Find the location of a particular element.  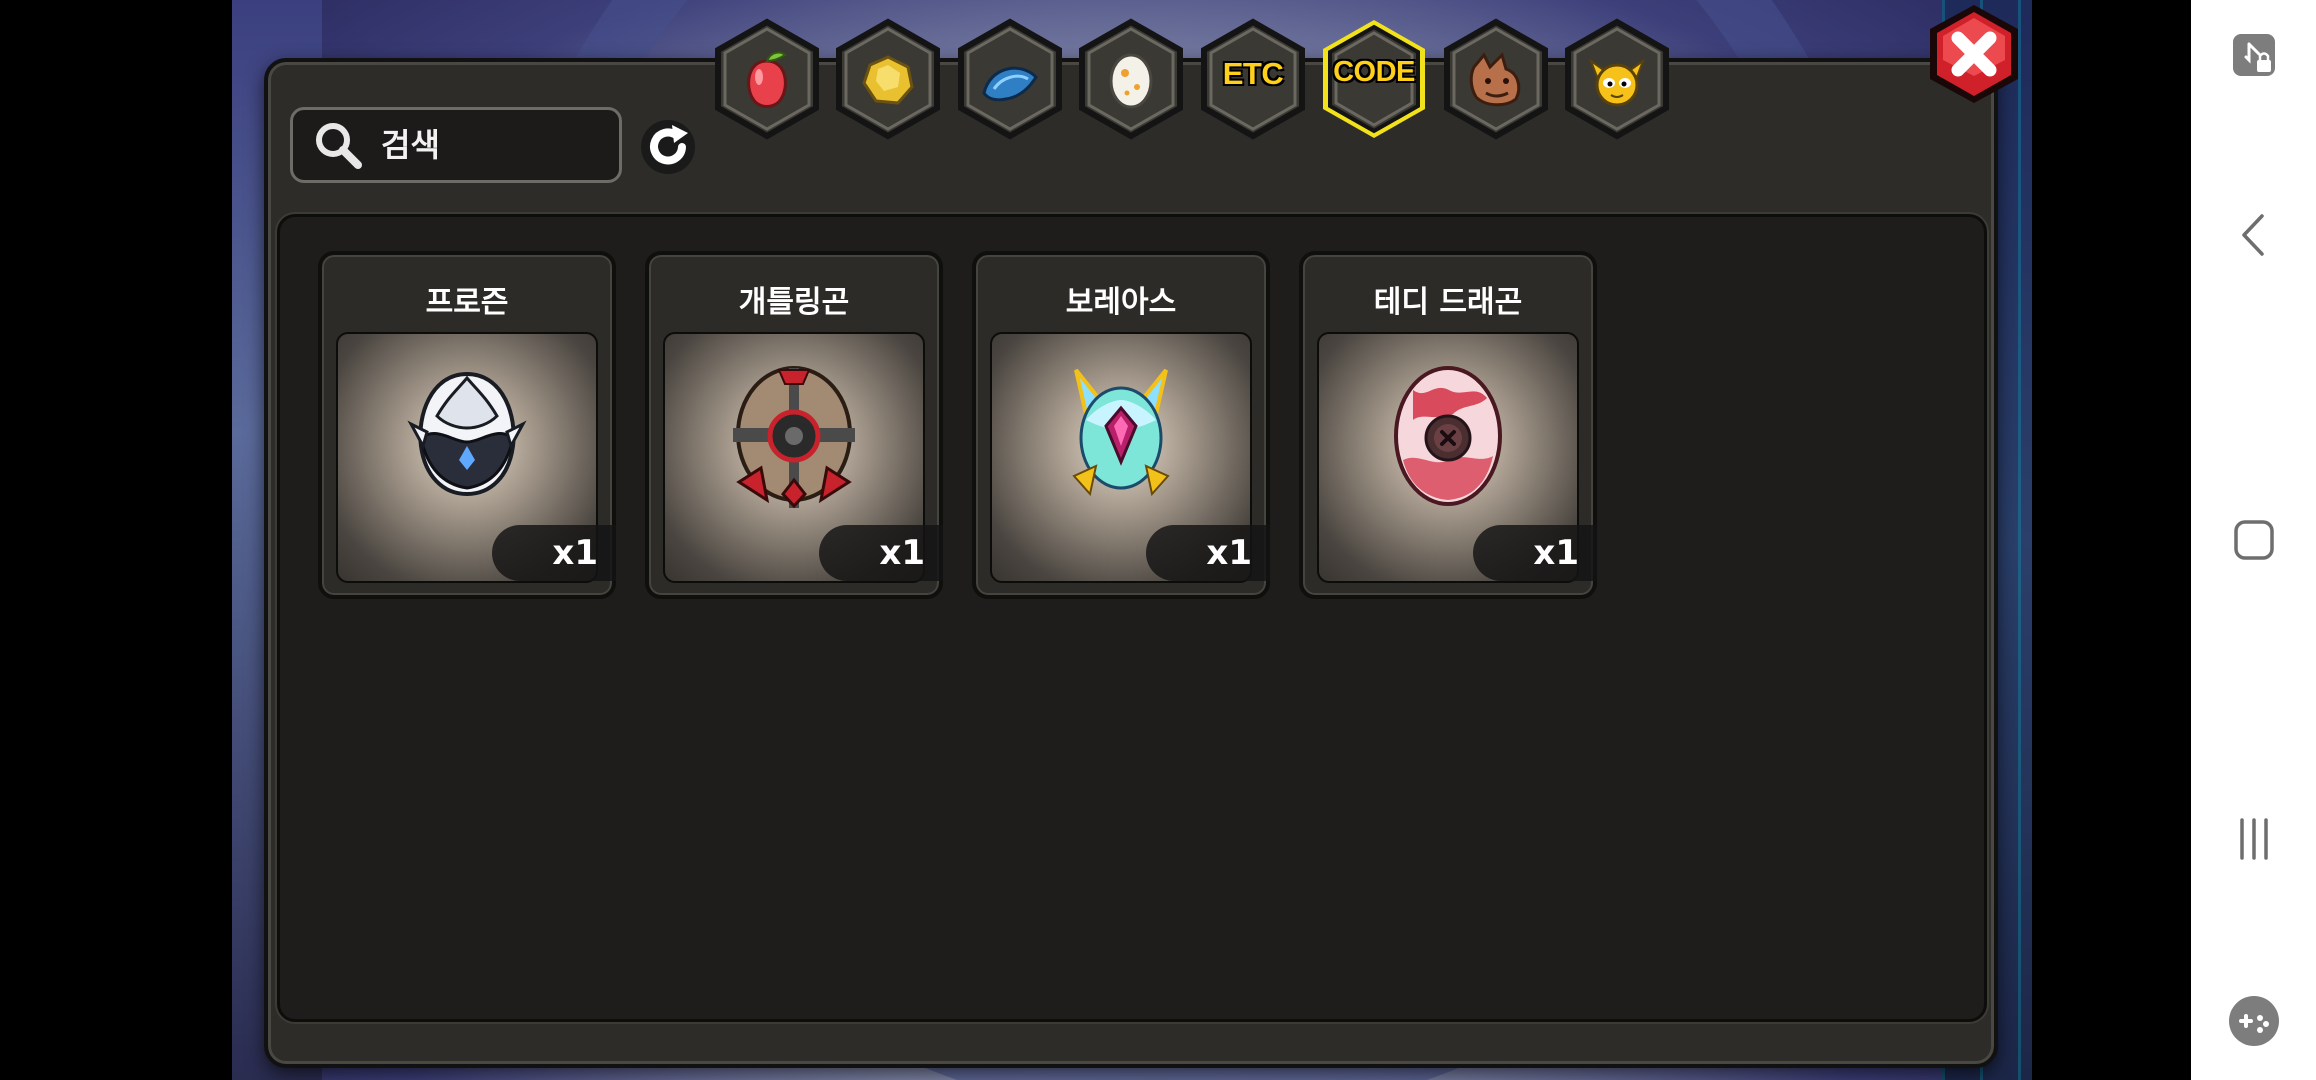

gamepad-icon is located at coordinates (2253, 1021).